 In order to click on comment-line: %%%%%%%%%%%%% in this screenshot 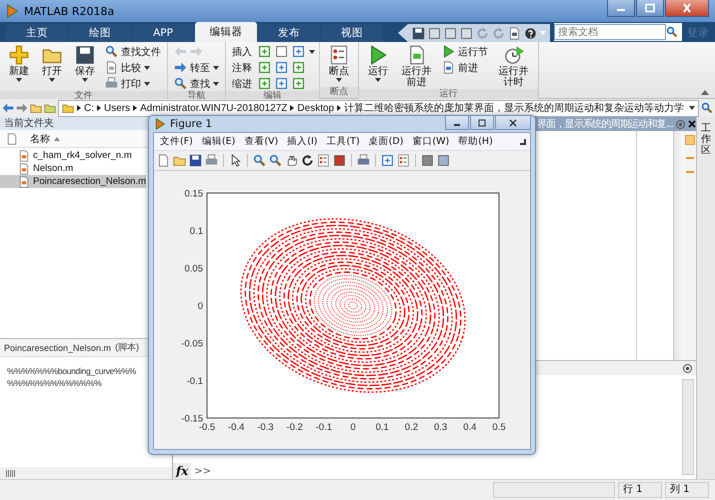, I will do `click(54, 383)`.